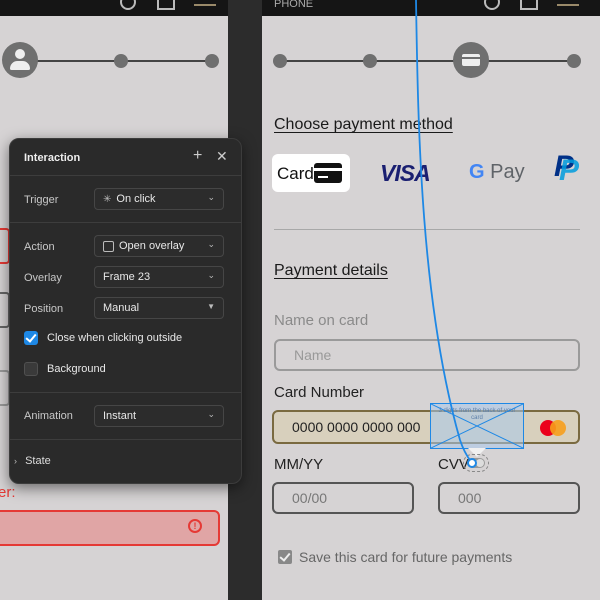  Describe the element at coordinates (43, 278) in the screenshot. I see `overlay-label: Overlay` at that location.